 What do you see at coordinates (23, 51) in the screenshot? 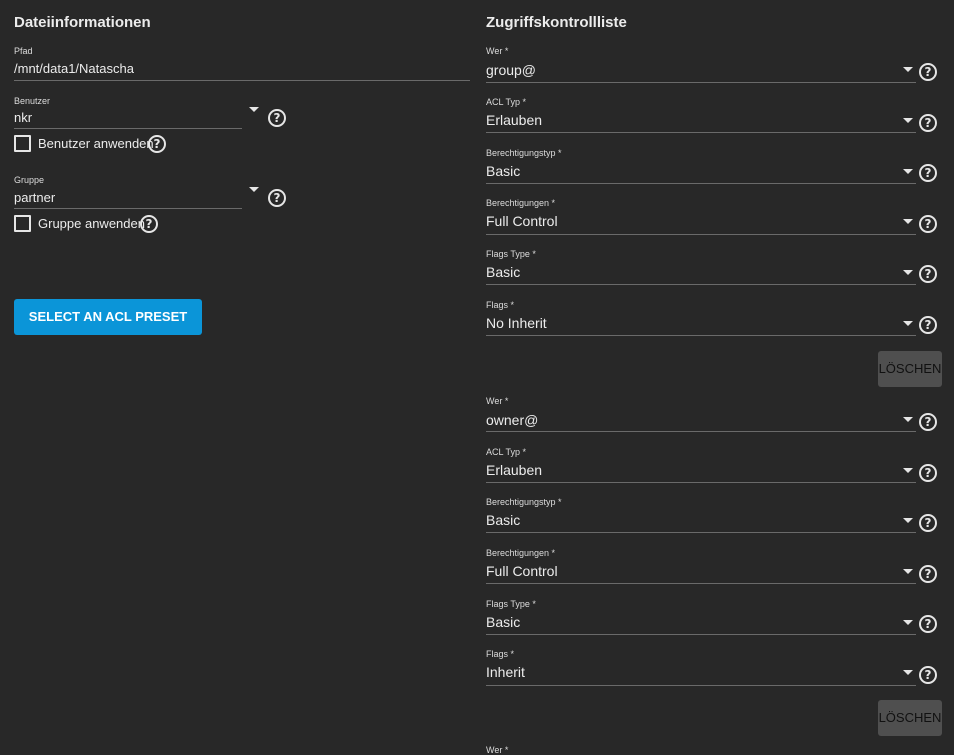
I see `path-label: Pfad` at bounding box center [23, 51].